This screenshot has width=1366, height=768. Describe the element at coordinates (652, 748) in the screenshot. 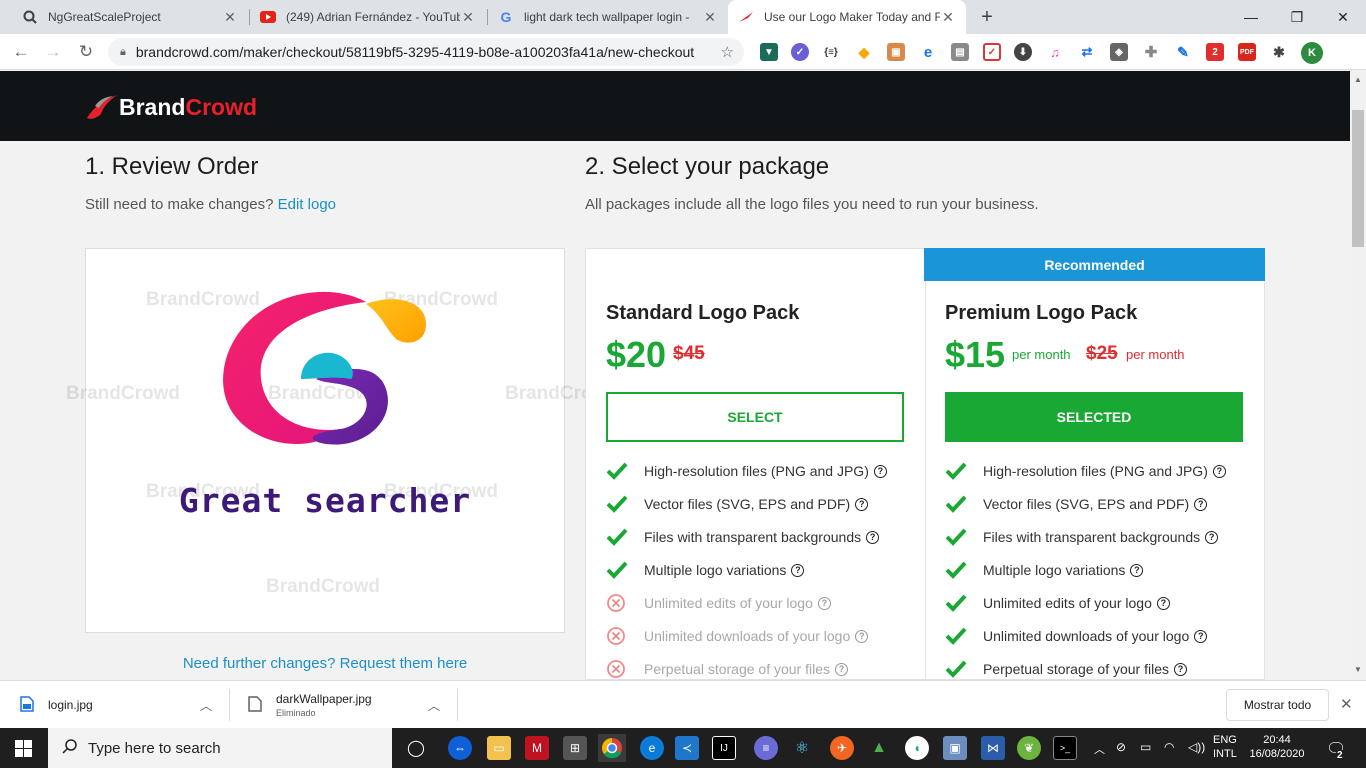

I see `edge-taskbar-icon: e` at that location.